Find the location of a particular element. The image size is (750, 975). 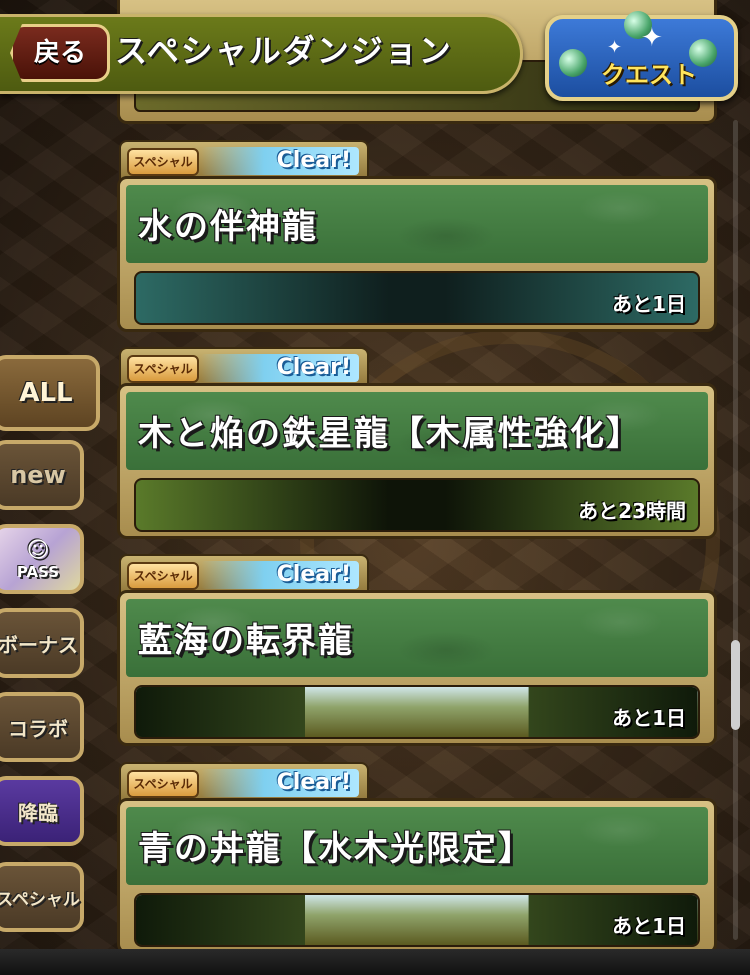

card-title-panel: 藍海の転界龍 is located at coordinates (417, 638).